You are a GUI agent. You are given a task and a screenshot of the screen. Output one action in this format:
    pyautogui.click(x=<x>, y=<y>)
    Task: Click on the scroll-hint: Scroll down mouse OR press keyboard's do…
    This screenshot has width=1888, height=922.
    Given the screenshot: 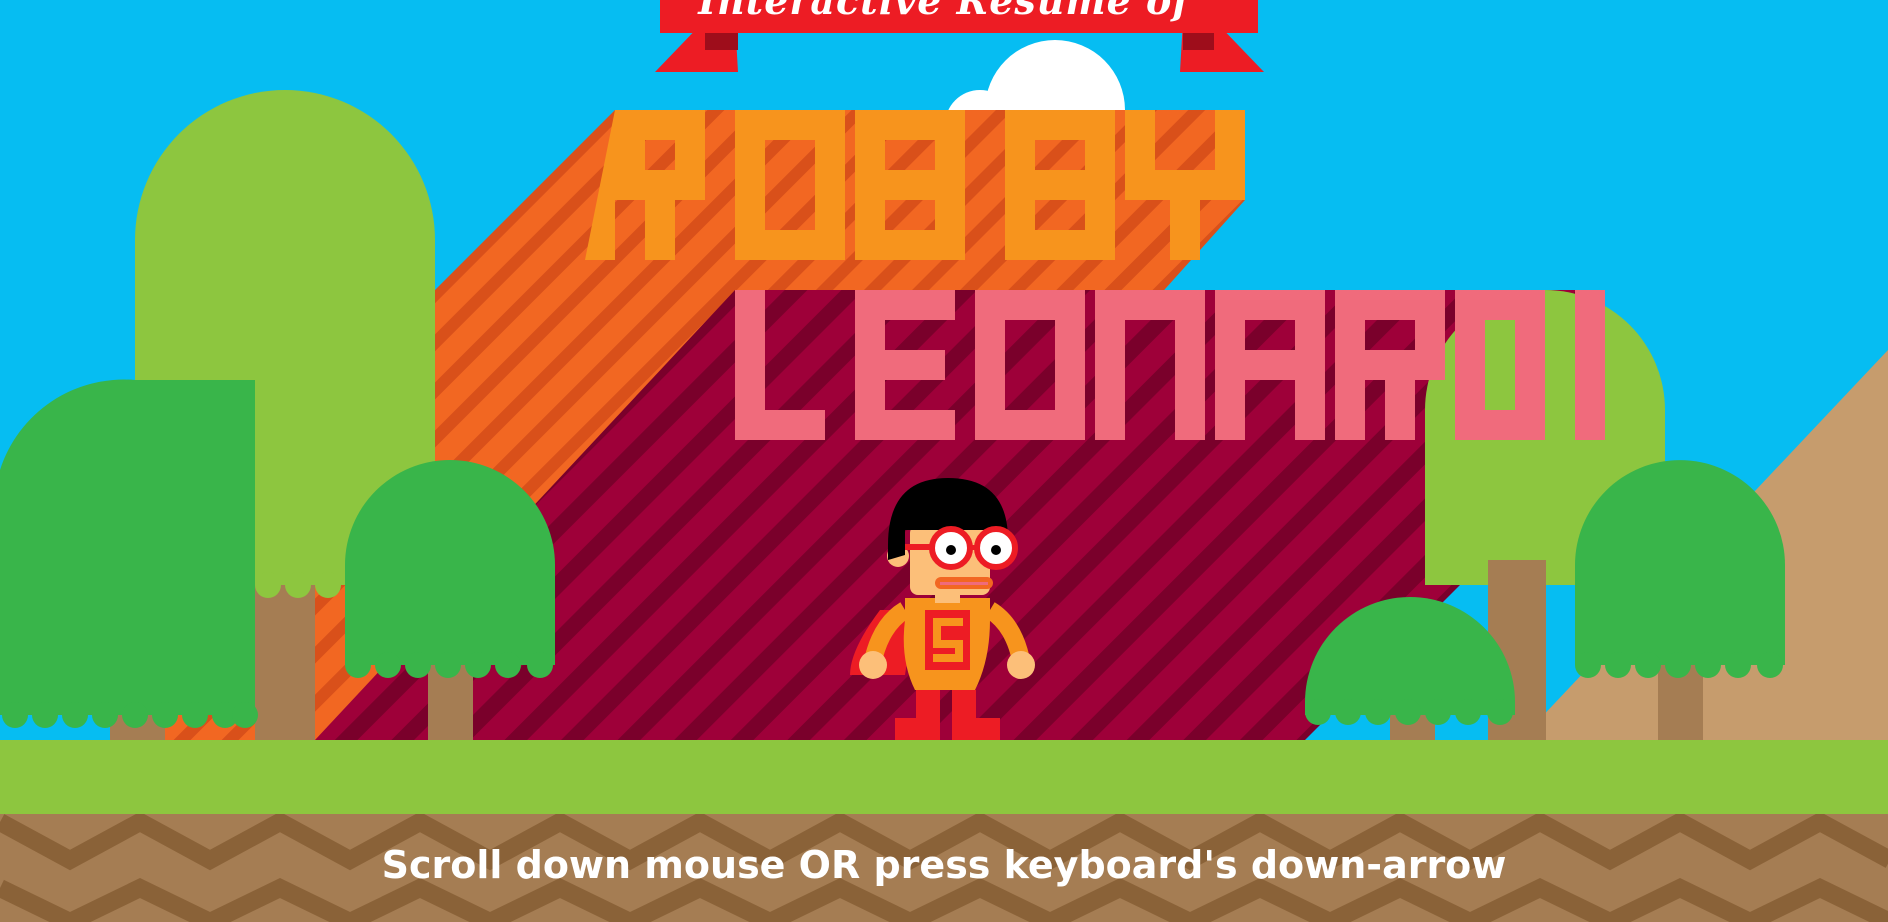 What is the action you would take?
    pyautogui.click(x=944, y=865)
    